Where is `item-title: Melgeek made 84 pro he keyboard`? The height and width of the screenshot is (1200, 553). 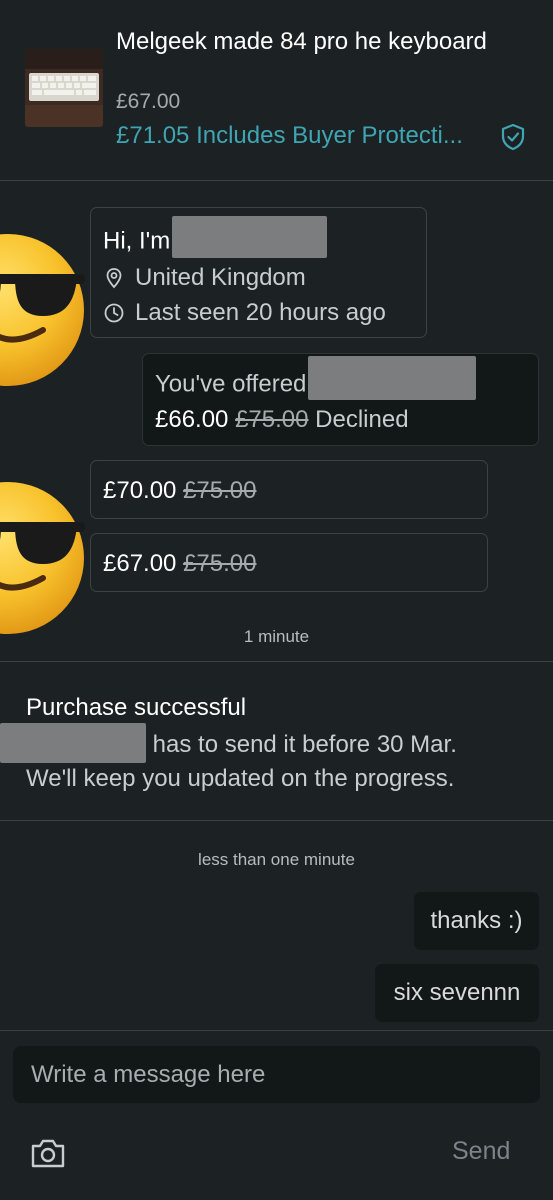 item-title: Melgeek made 84 pro he keyboard is located at coordinates (326, 41).